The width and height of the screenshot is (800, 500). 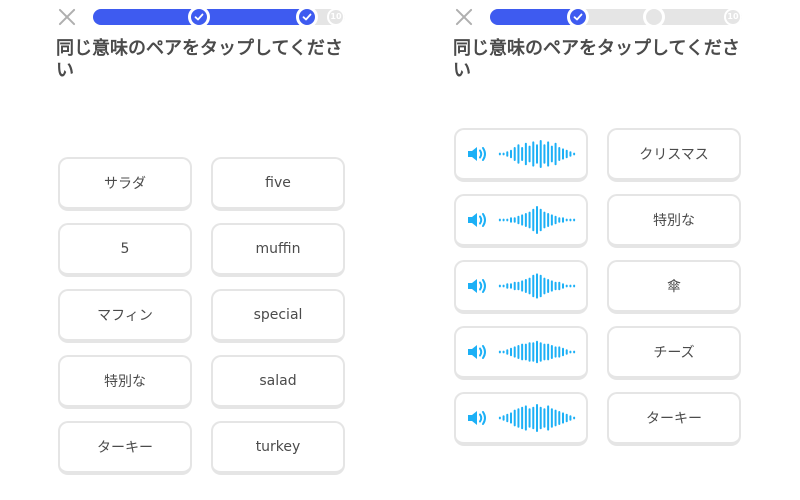 I want to click on word-tile: 5, so click(x=125, y=250).